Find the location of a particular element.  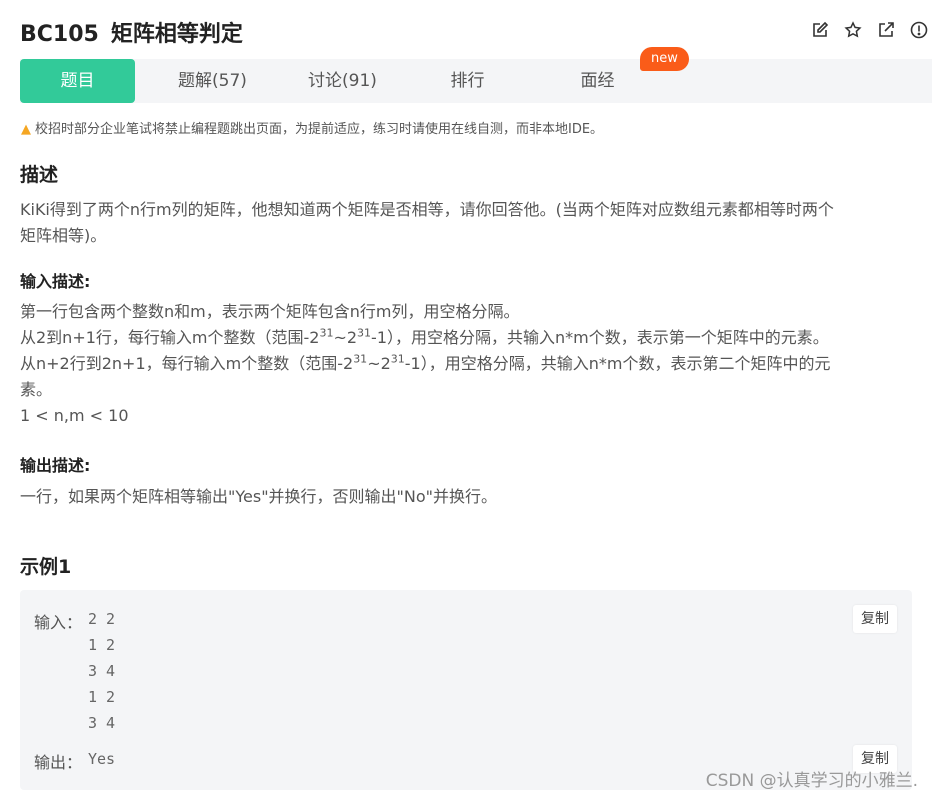

input-desc-line-1: 第一行包含两个整数n和m，表示两个矩阵包含n行m列，用空格分隔。 is located at coordinates (270, 311).